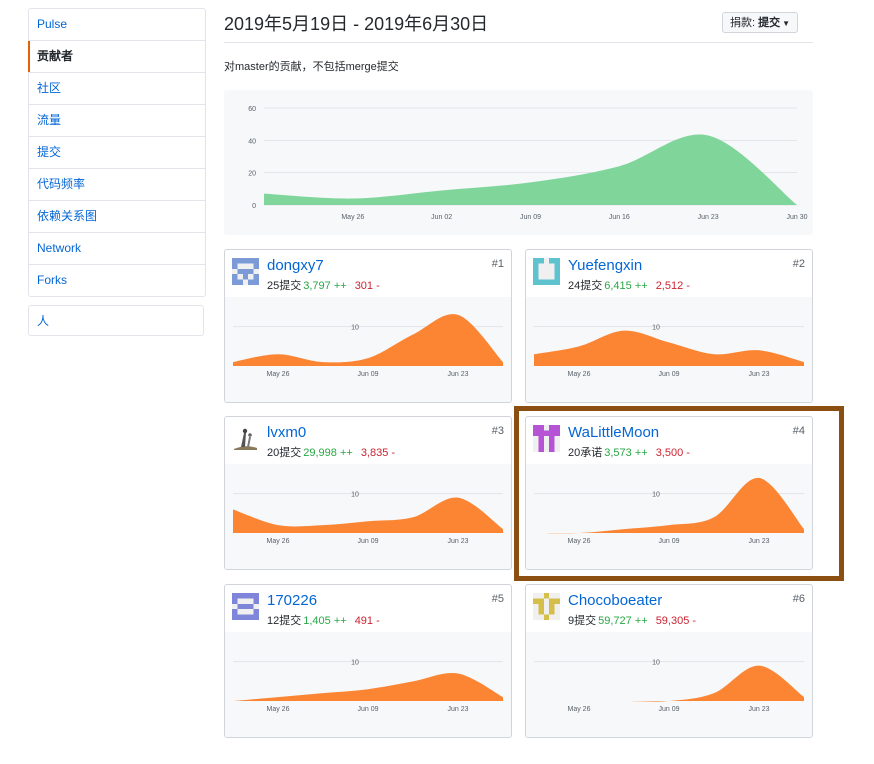  Describe the element at coordinates (284, 621) in the screenshot. I see `commit-count: 12提交` at that location.